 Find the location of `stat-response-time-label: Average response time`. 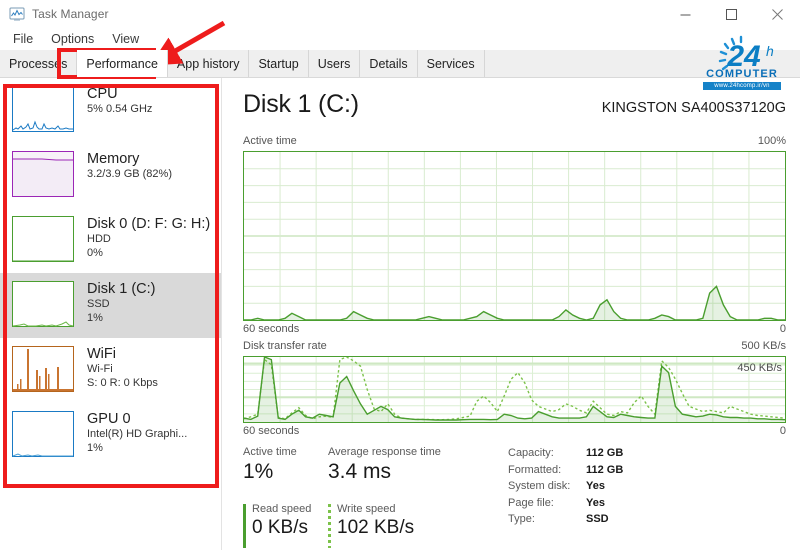

stat-response-time-label: Average response time is located at coordinates (384, 452).